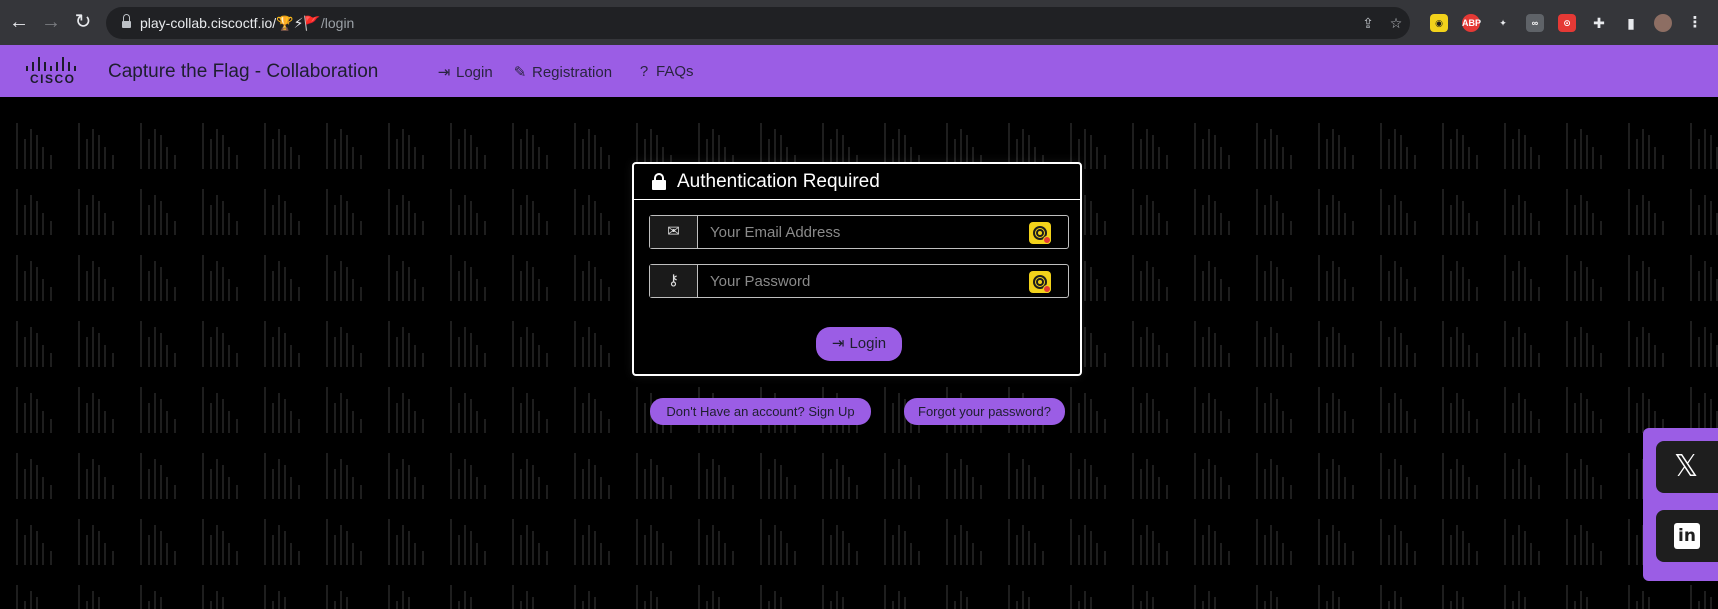 The image size is (1718, 609). Describe the element at coordinates (760, 411) in the screenshot. I see `signup-link: Don't Have an account? Sign Up` at that location.